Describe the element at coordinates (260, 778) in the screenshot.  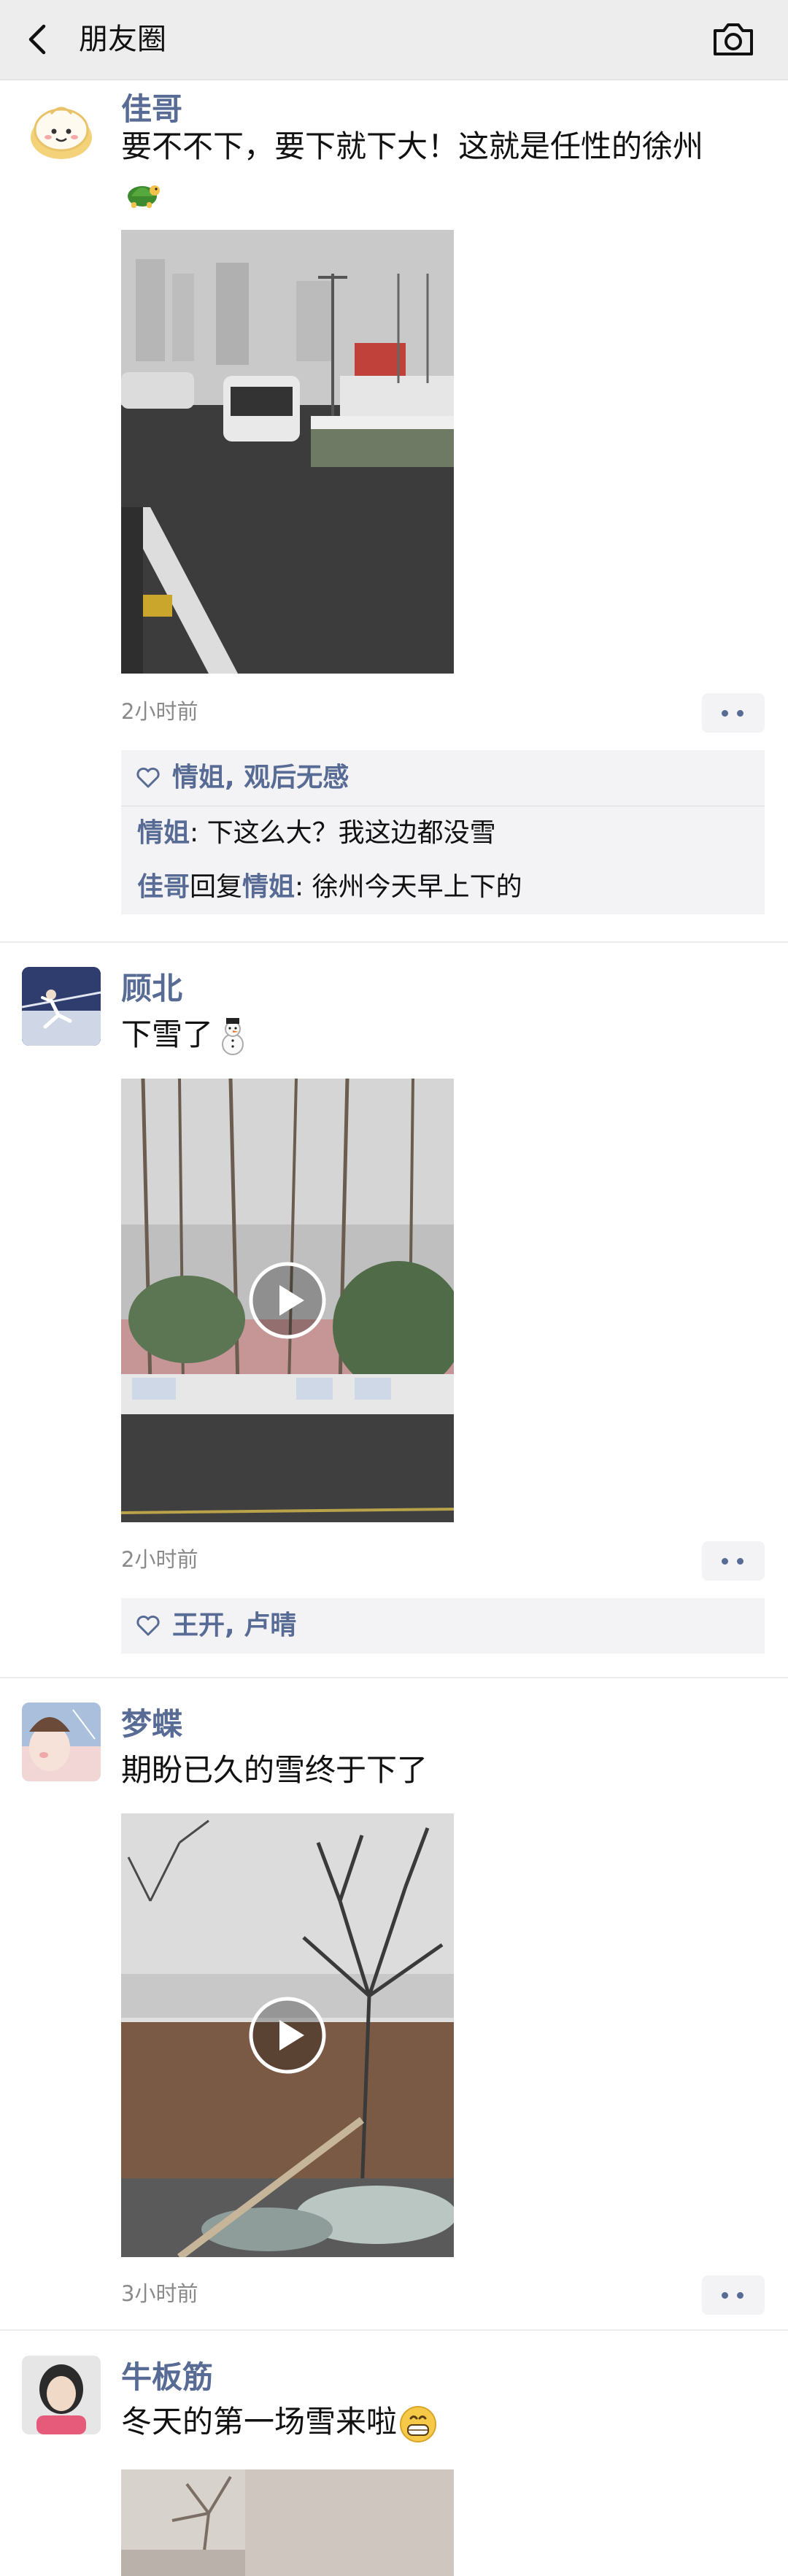
I see `likes-names: 情姐, 观后无感` at that location.